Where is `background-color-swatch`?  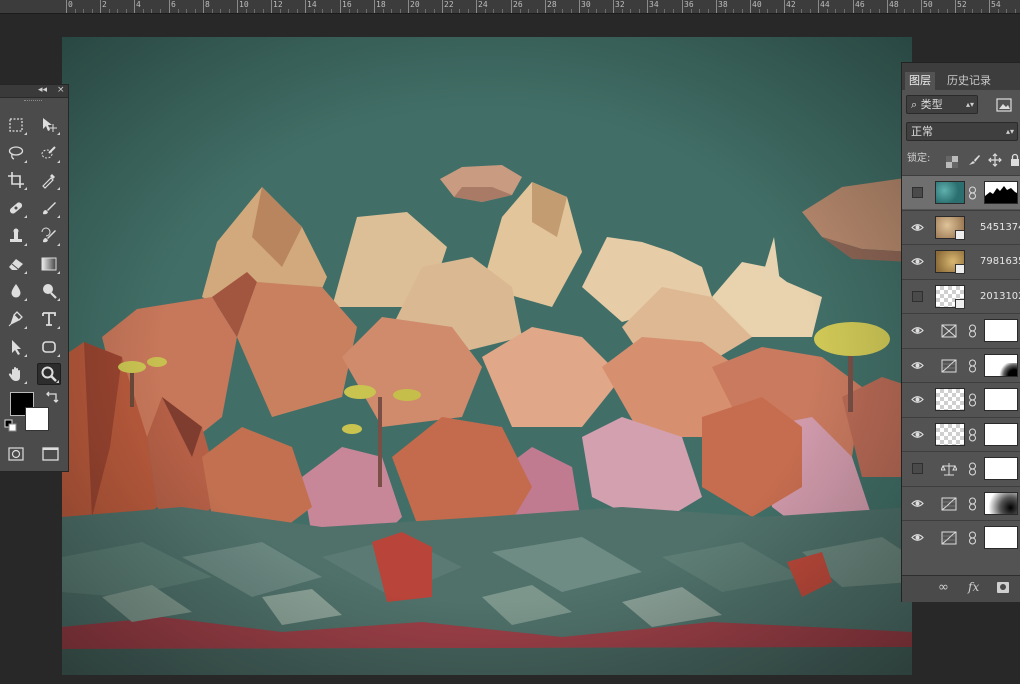 background-color-swatch is located at coordinates (37, 419).